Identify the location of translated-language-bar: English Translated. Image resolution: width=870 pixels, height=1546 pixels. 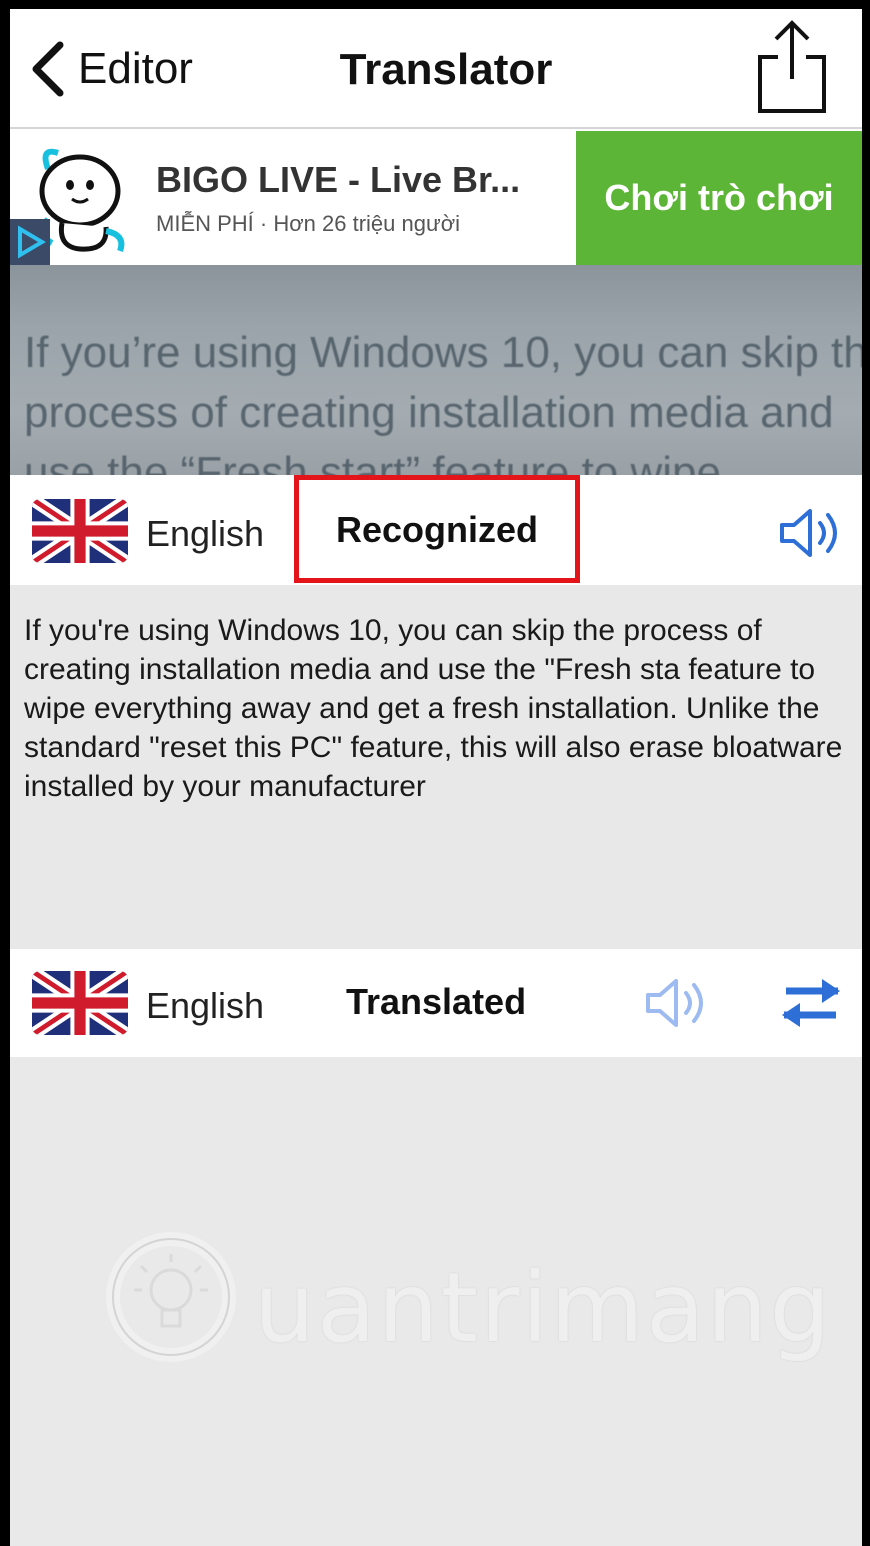
(436, 1003).